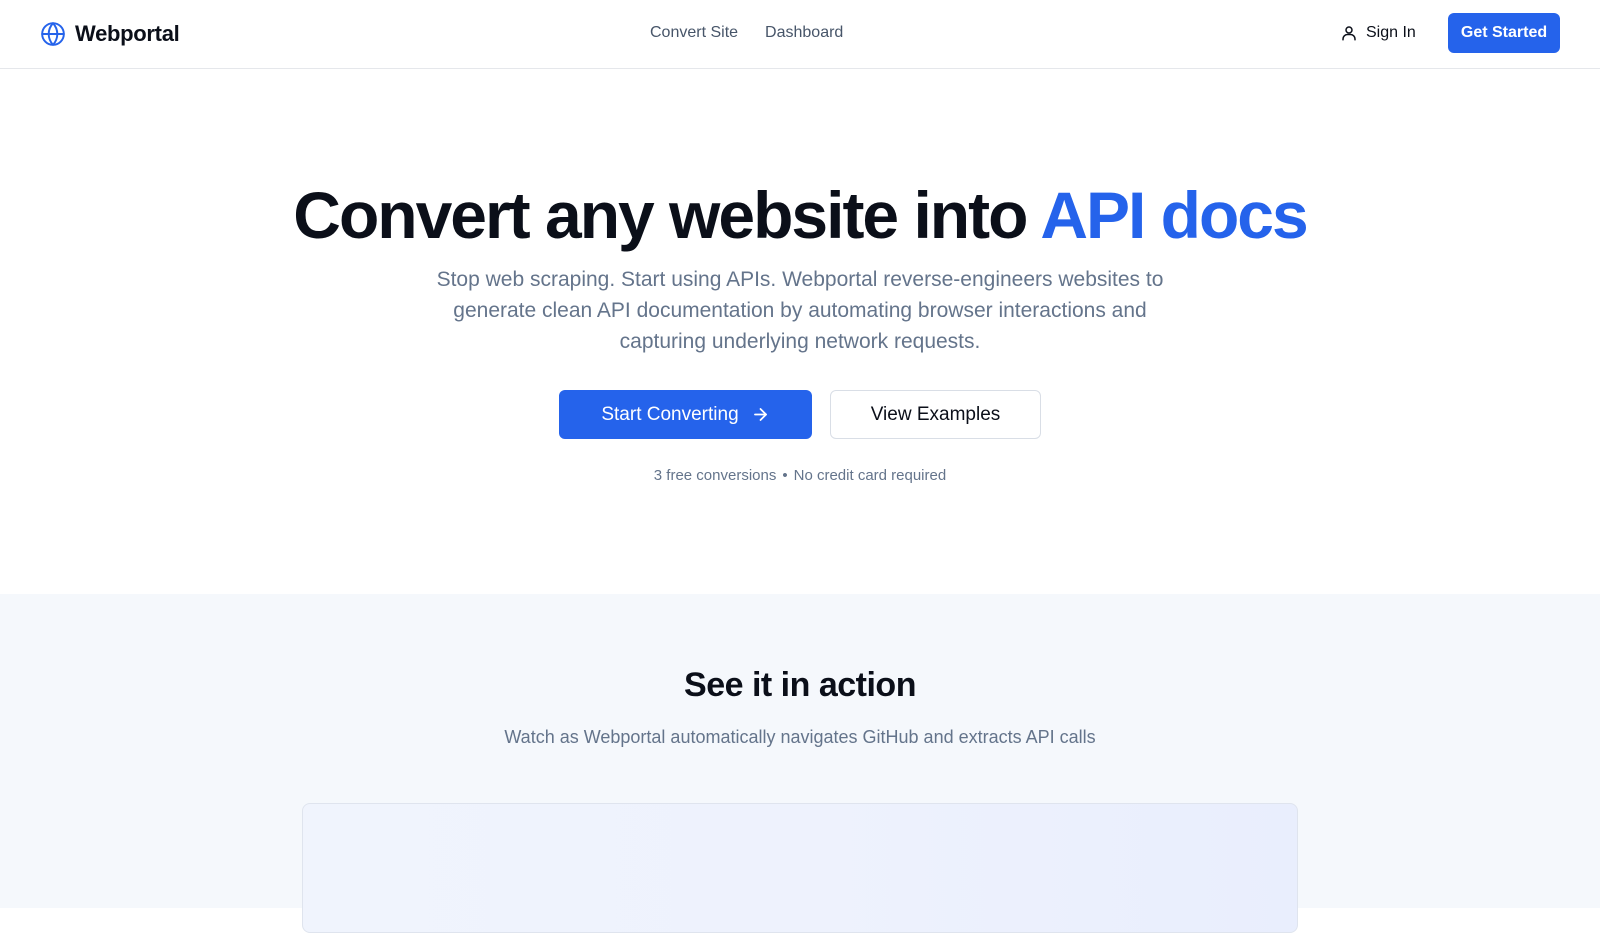 The image size is (1600, 933). What do you see at coordinates (670, 414) in the screenshot?
I see `start-converting-label: Start Converting` at bounding box center [670, 414].